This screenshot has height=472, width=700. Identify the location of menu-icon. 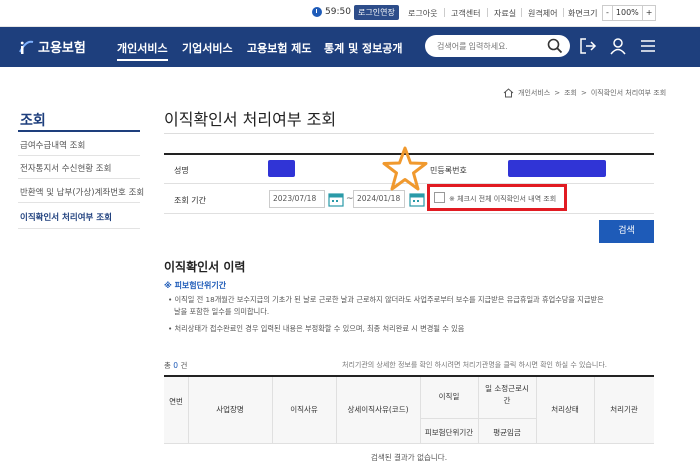
(648, 46).